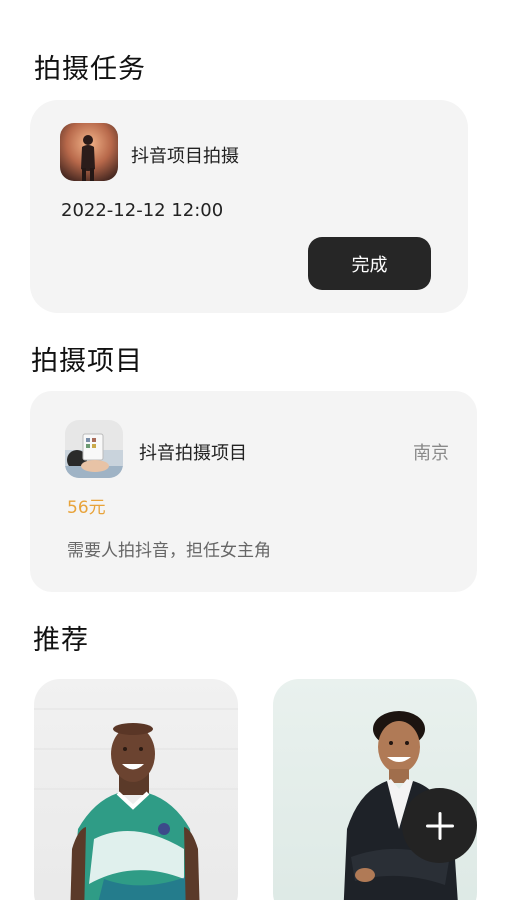 This screenshot has width=507, height=900. What do you see at coordinates (193, 453) in the screenshot?
I see `project-name: 抖音拍摄项目` at bounding box center [193, 453].